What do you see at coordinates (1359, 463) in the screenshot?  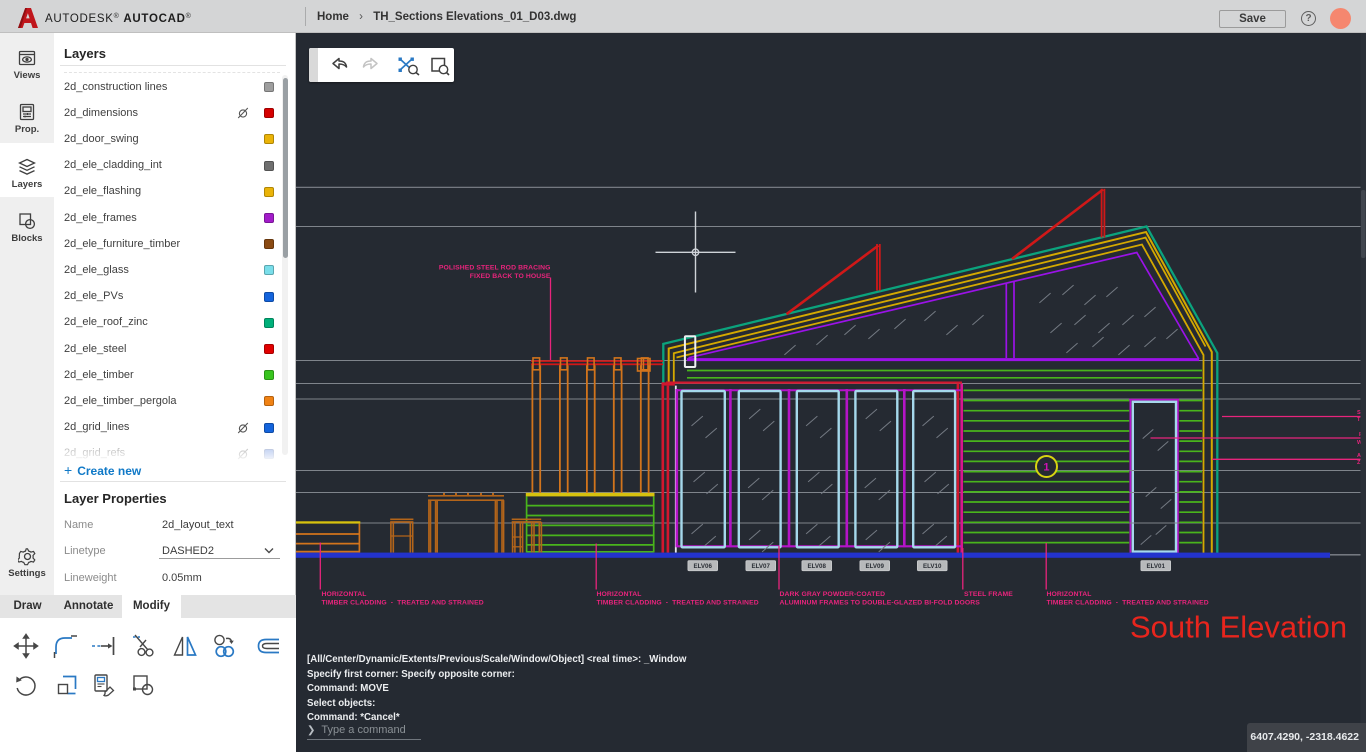 I see `svg-text: Z` at bounding box center [1359, 463].